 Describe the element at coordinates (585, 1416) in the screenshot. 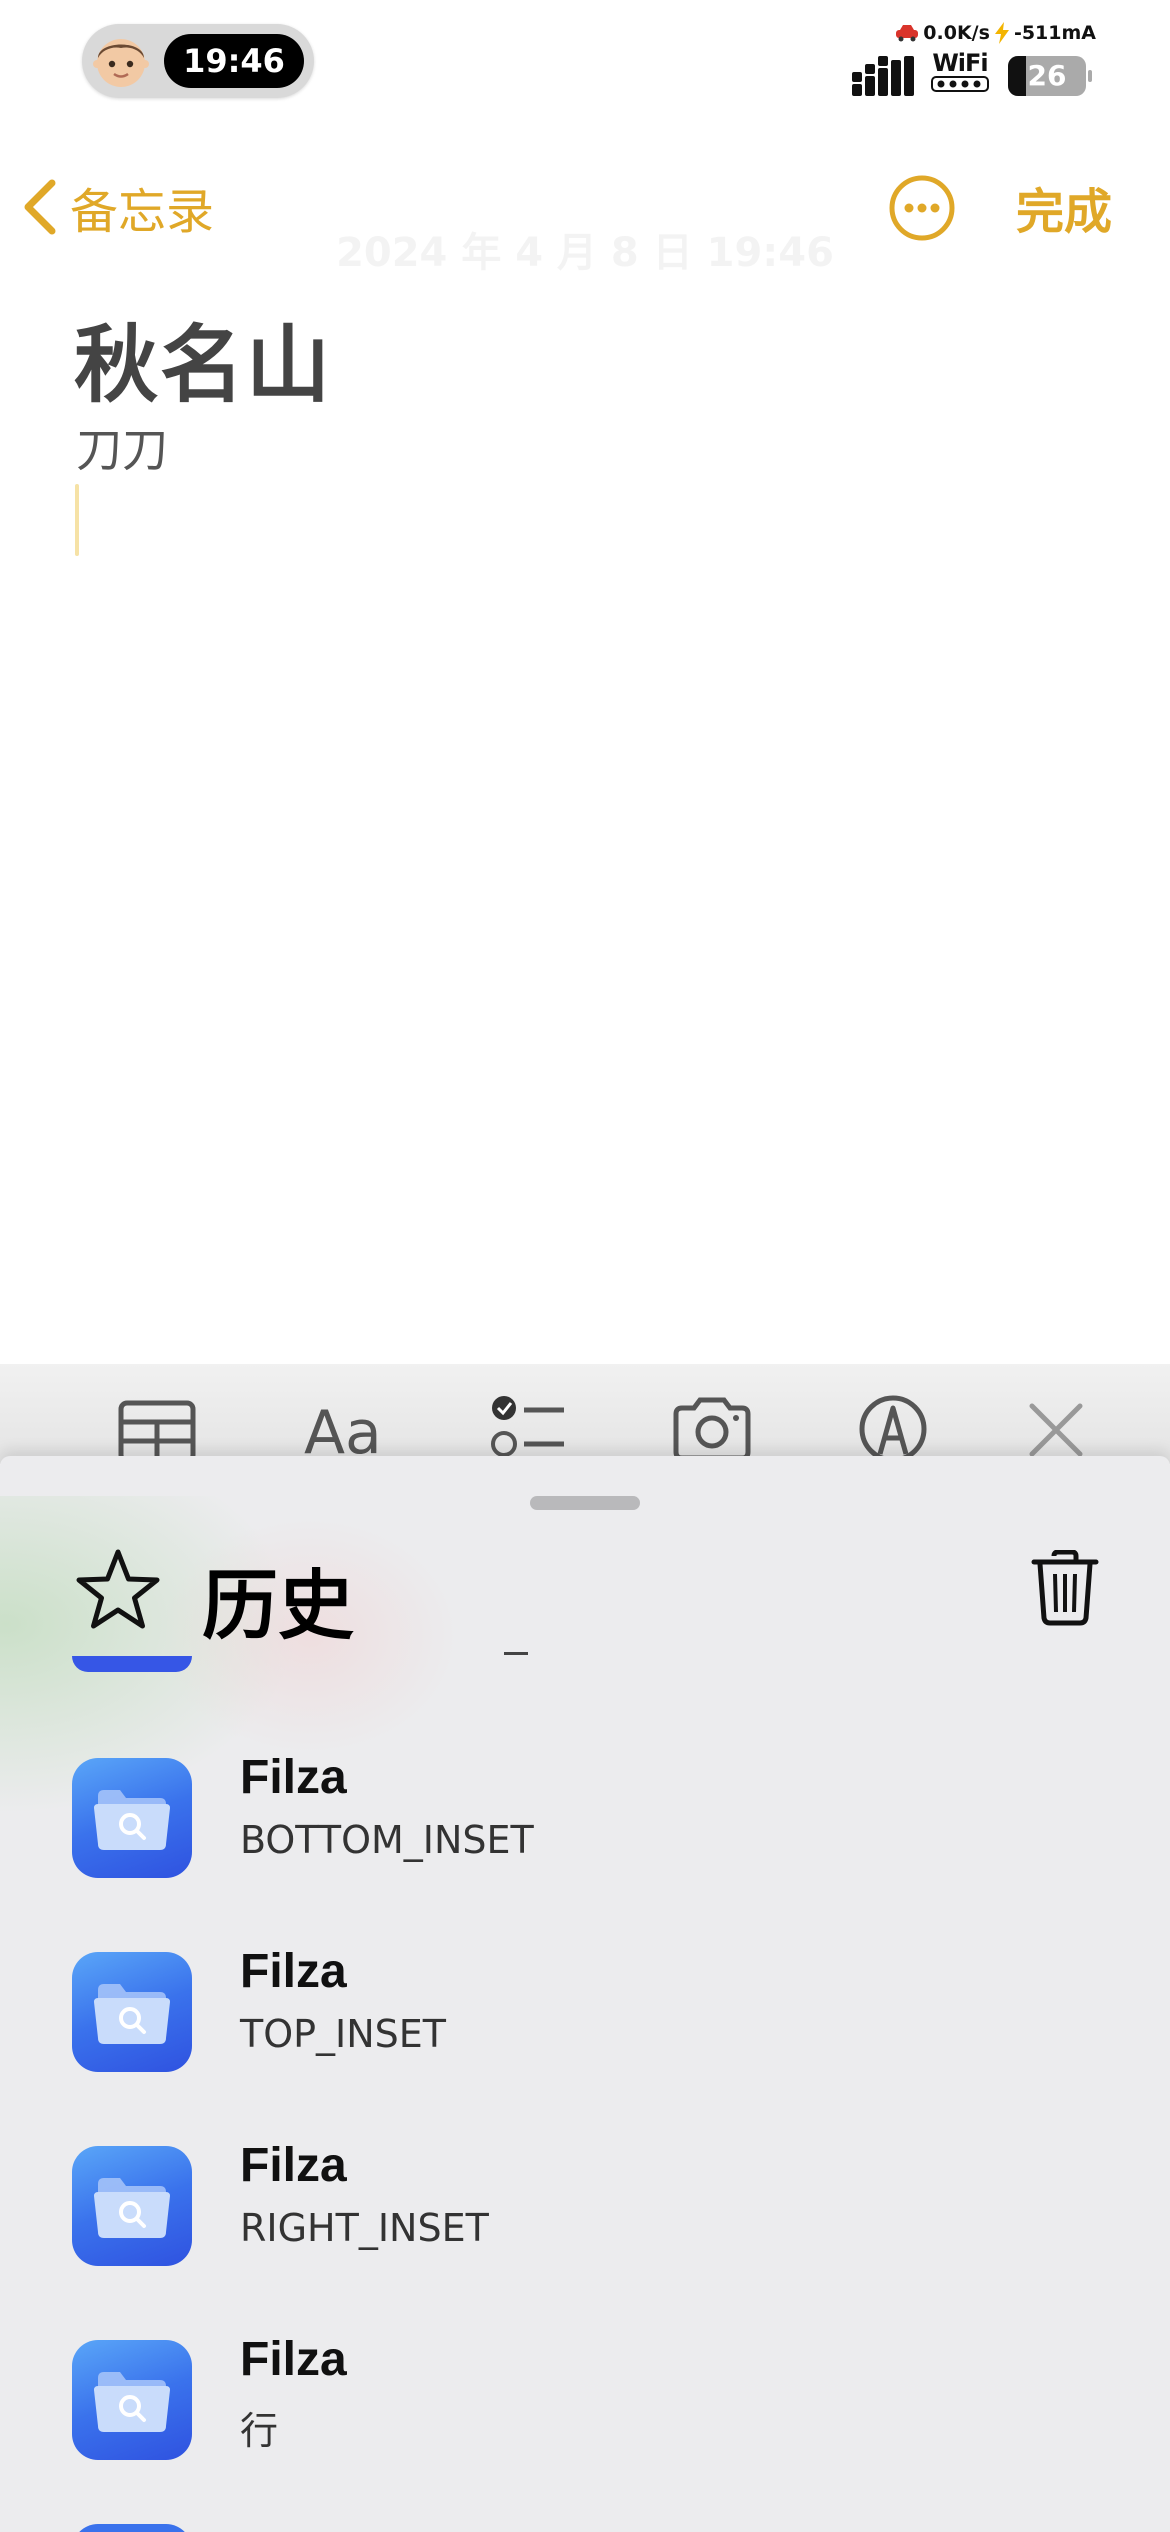

I see `keyboard-toolbar: Aa` at that location.